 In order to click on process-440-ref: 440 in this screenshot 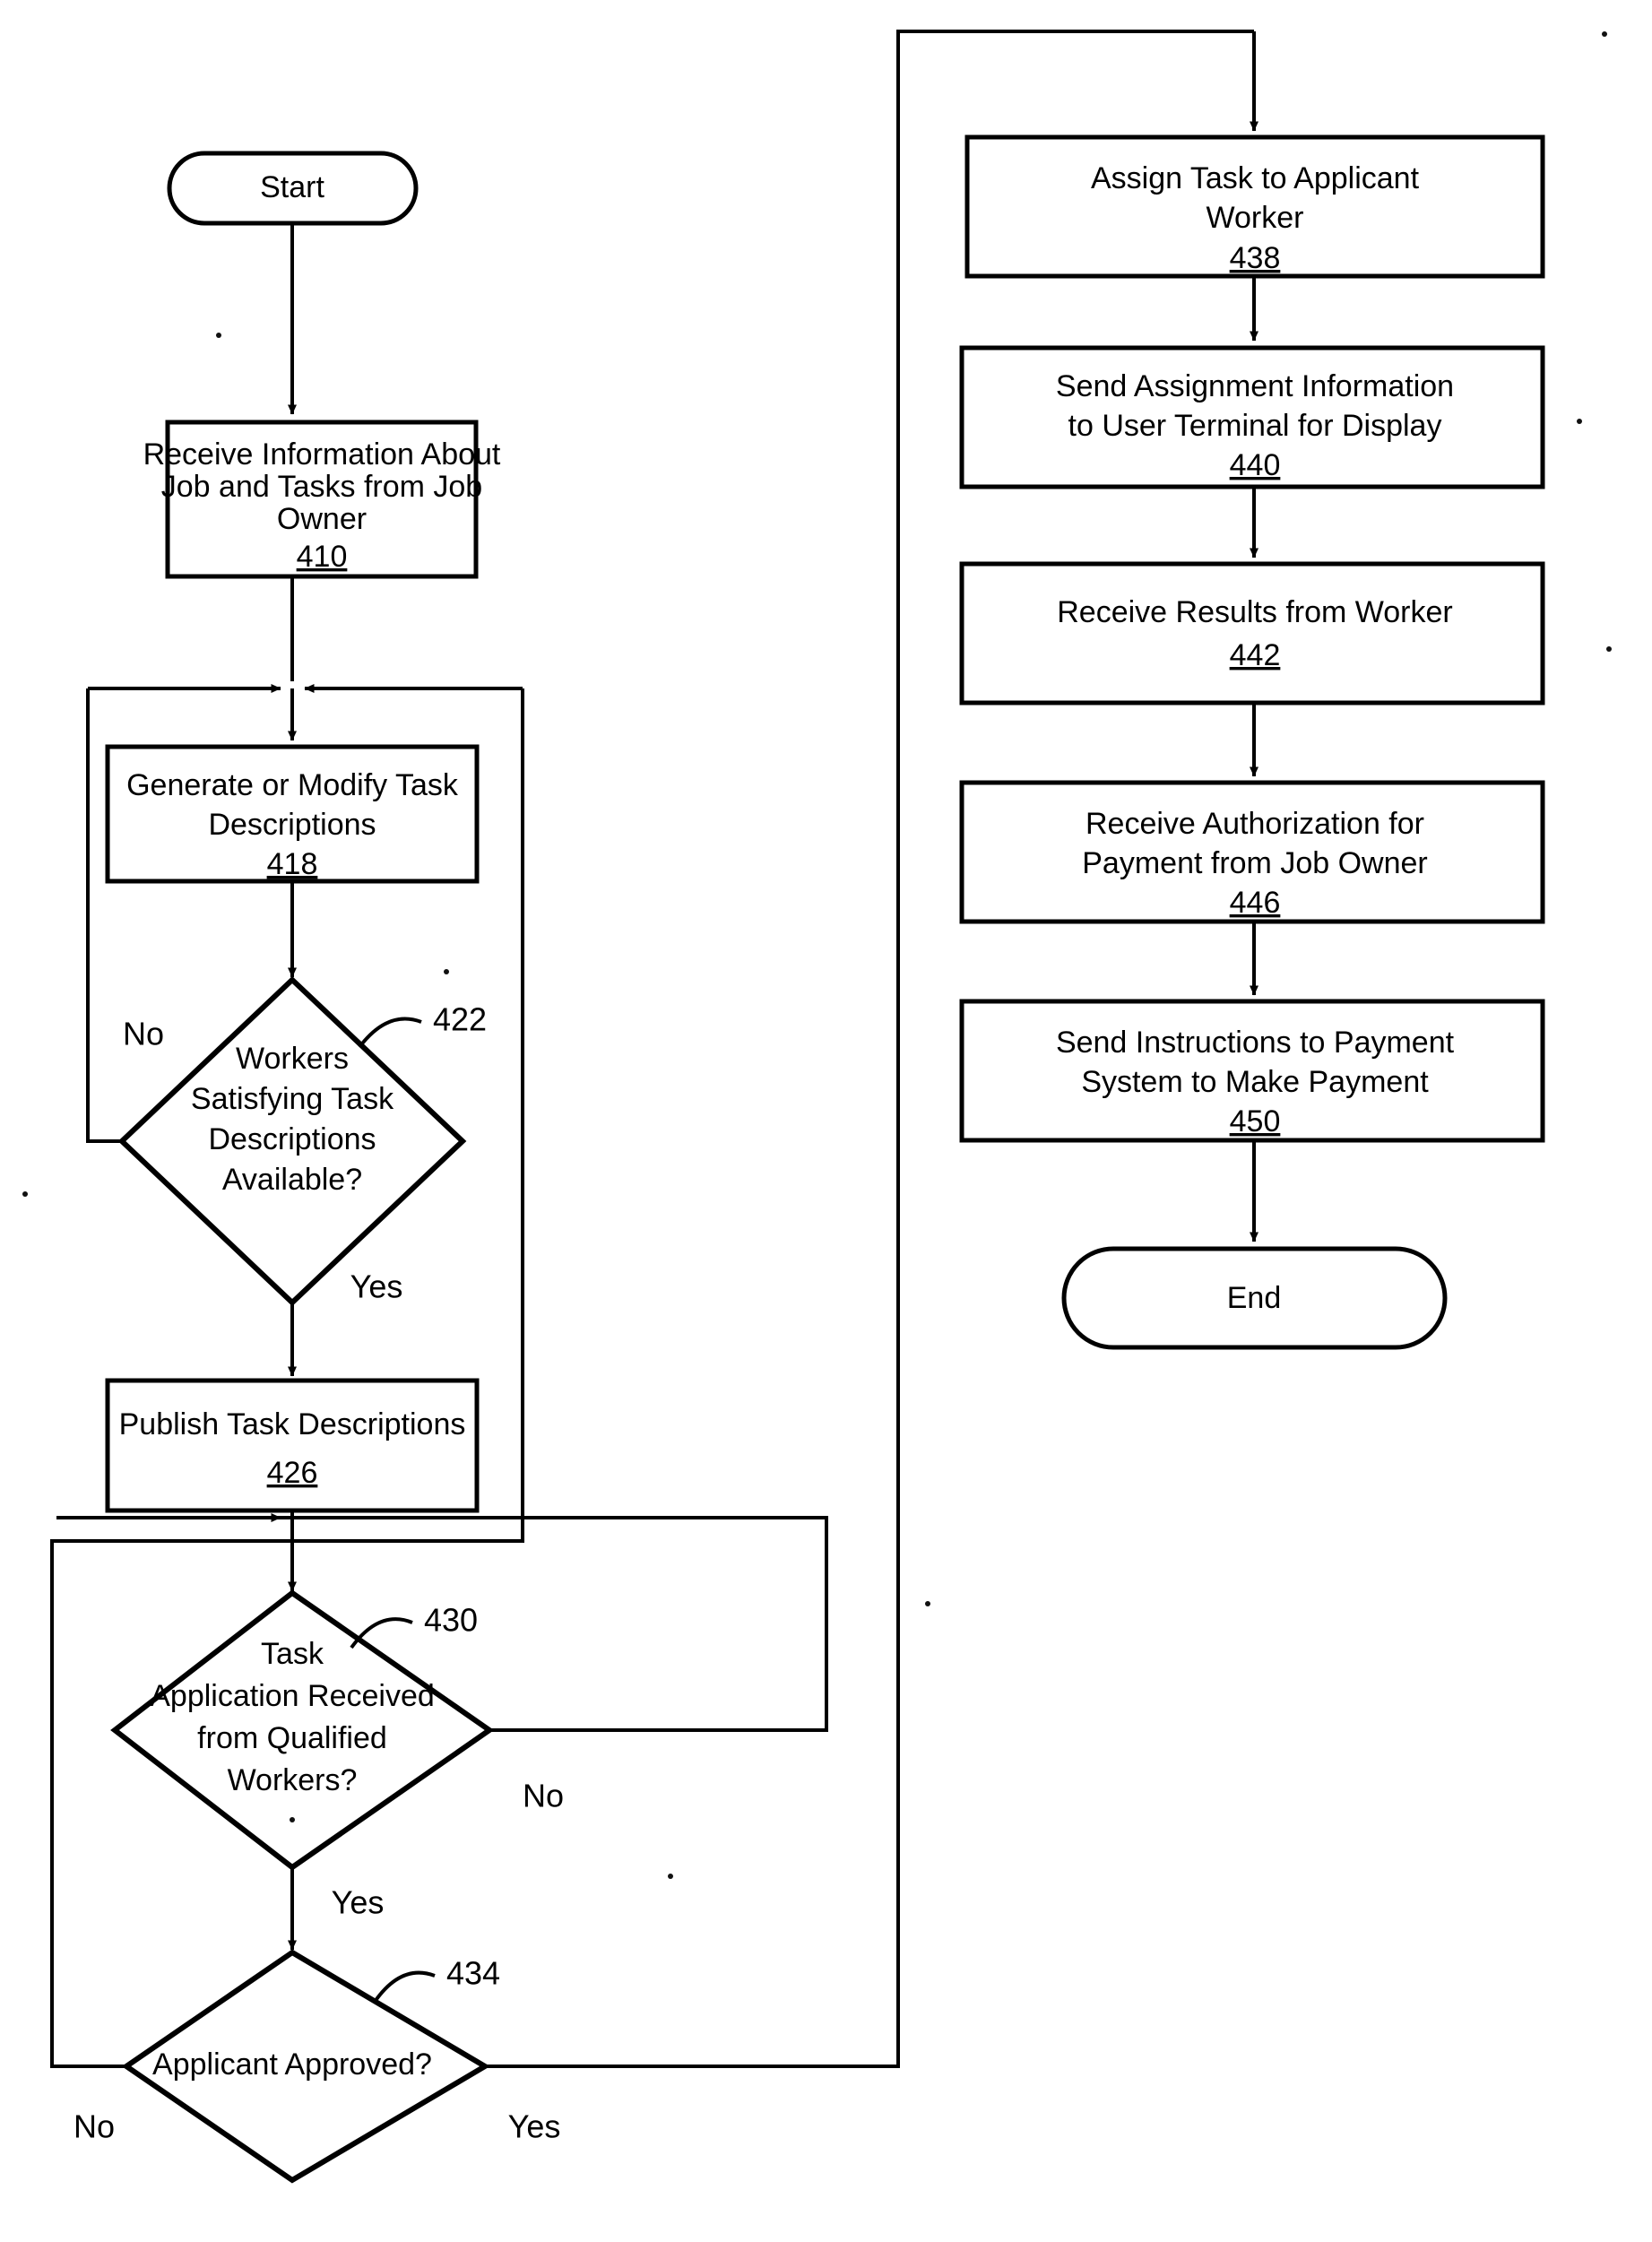, I will do `click(1255, 465)`.